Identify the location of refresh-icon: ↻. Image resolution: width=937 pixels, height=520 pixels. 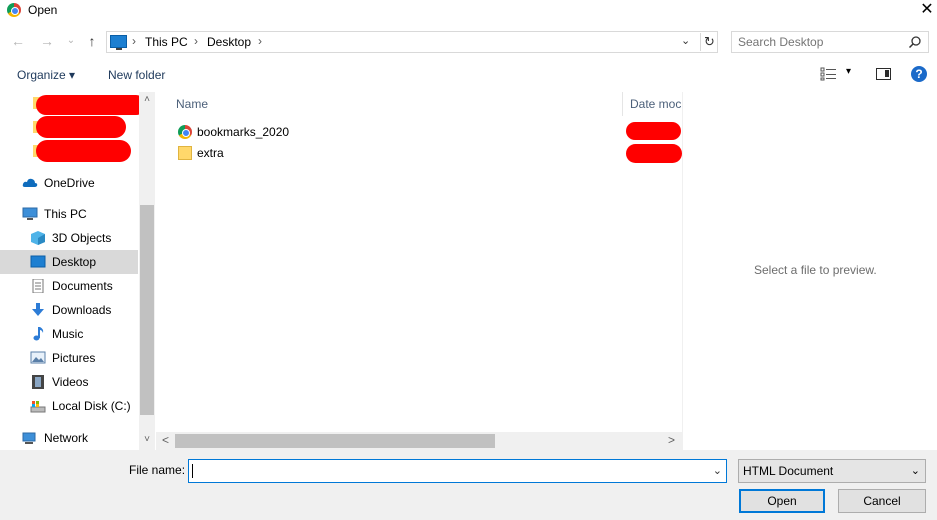
(709, 42).